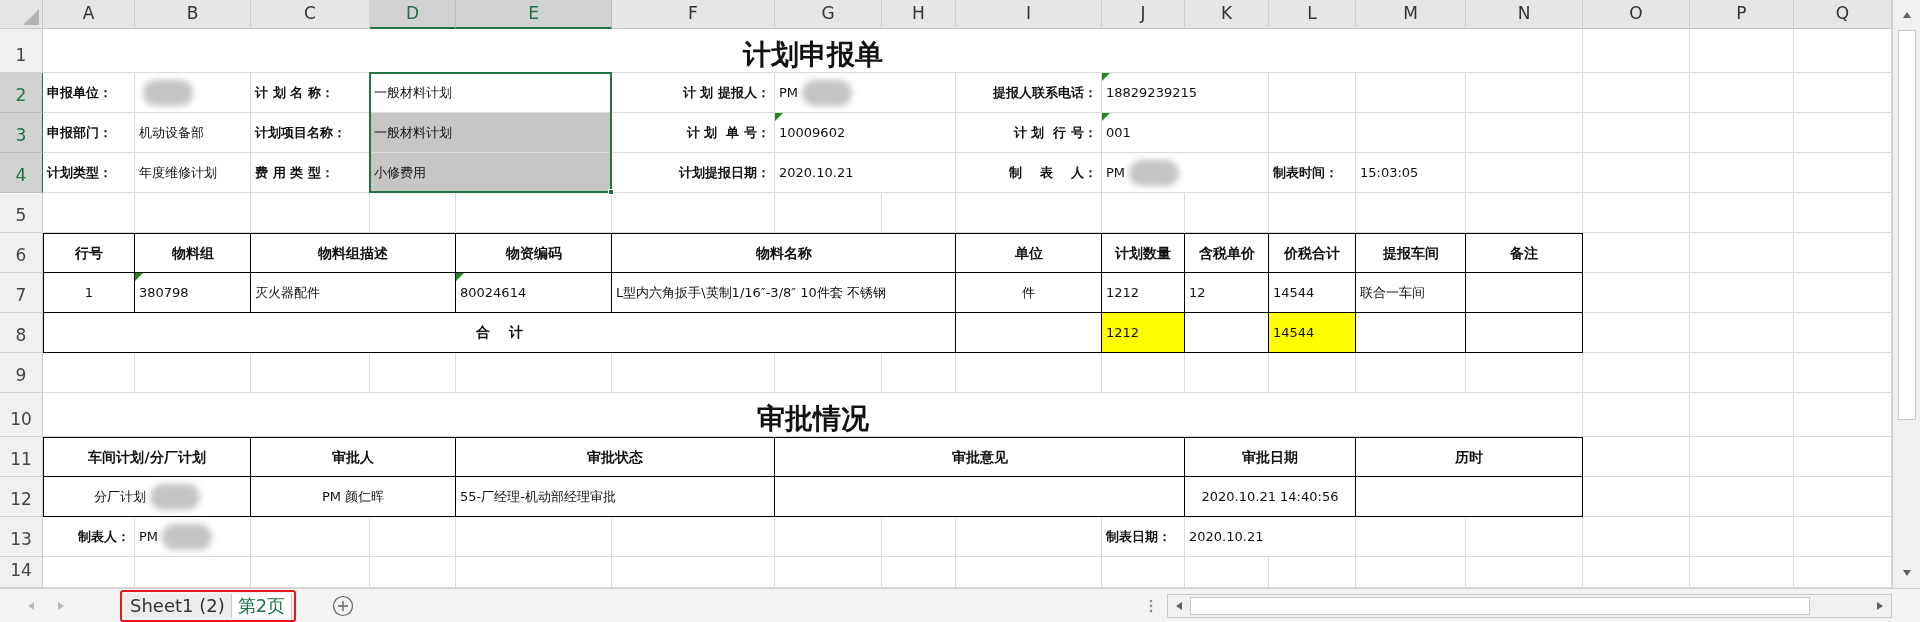  What do you see at coordinates (1906, 573) in the screenshot?
I see `down-arrow-icon` at bounding box center [1906, 573].